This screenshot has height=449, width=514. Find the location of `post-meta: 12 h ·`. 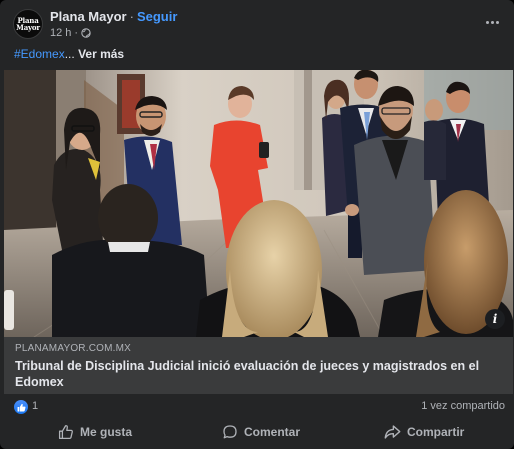

post-meta: 12 h · is located at coordinates (70, 33).